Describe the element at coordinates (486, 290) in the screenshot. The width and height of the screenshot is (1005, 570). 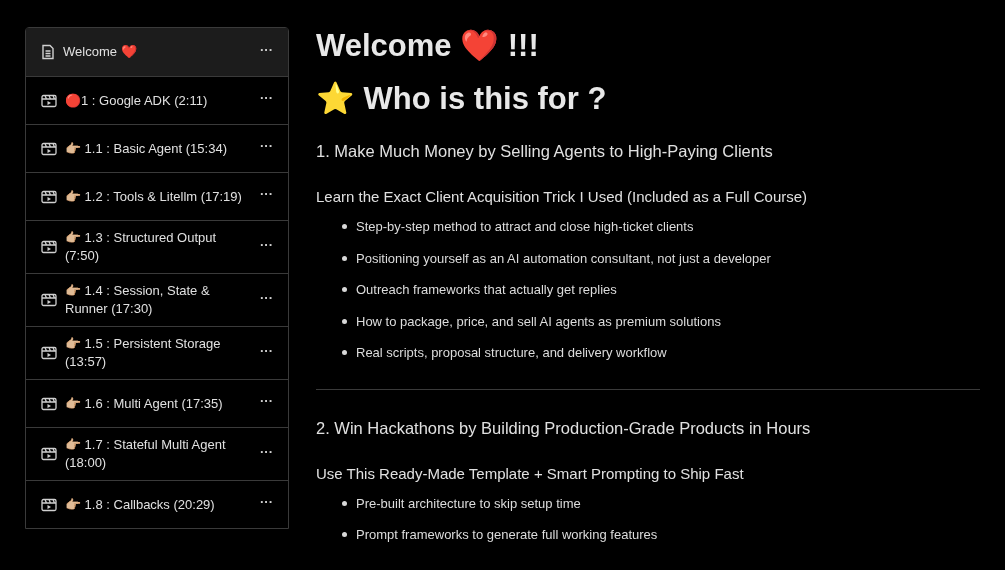
I see `bullet-text: Outreach frameworks that actually get replies` at that location.